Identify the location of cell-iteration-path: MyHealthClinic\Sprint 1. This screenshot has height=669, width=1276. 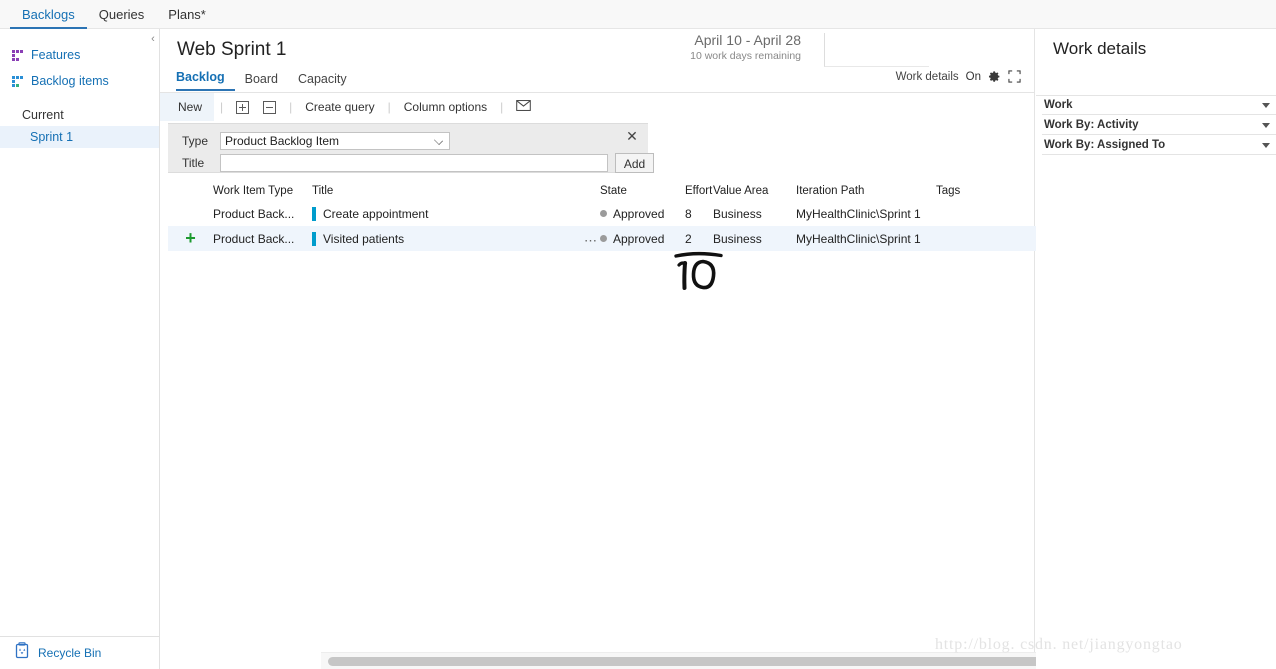
(858, 213).